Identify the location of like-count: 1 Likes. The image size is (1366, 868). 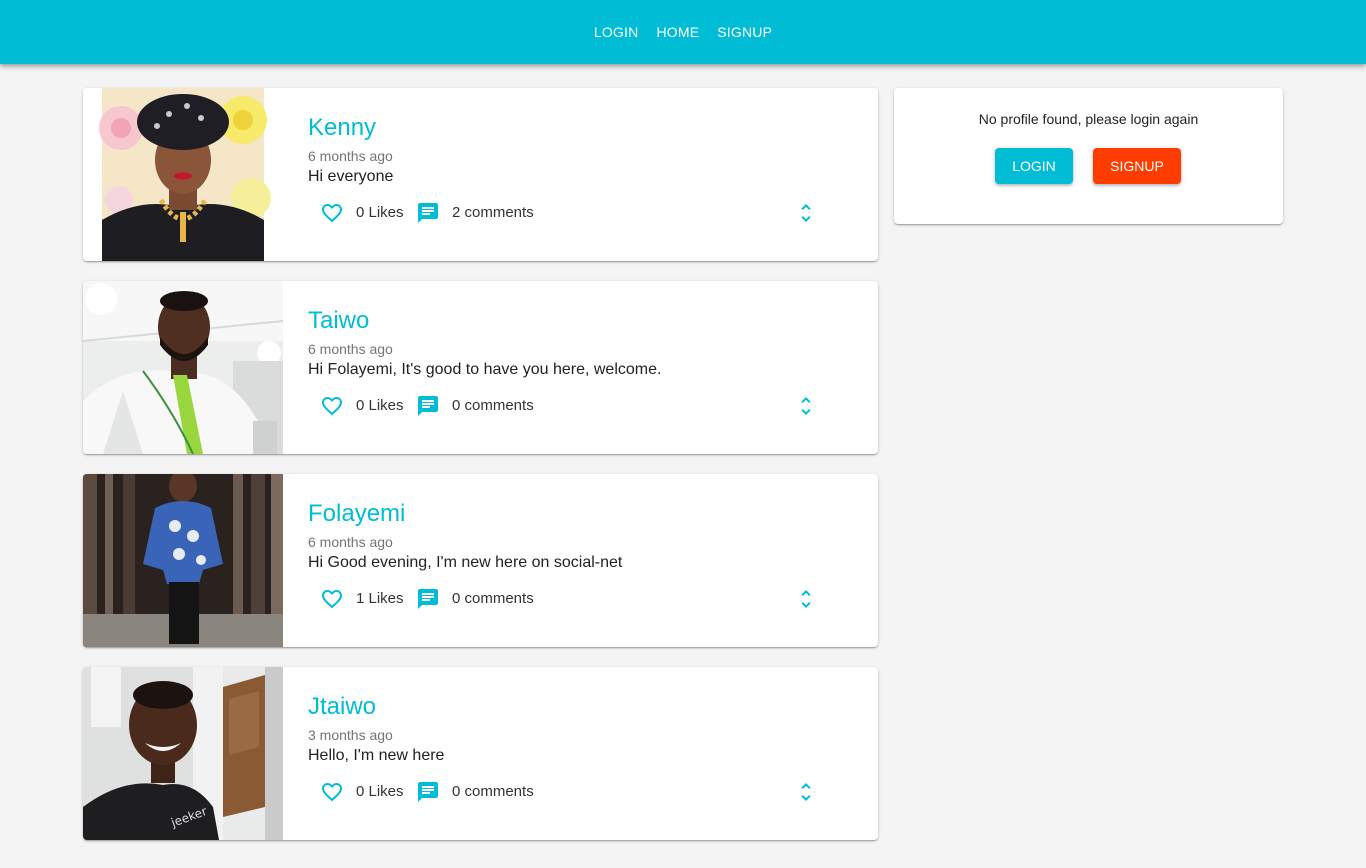
(380, 598).